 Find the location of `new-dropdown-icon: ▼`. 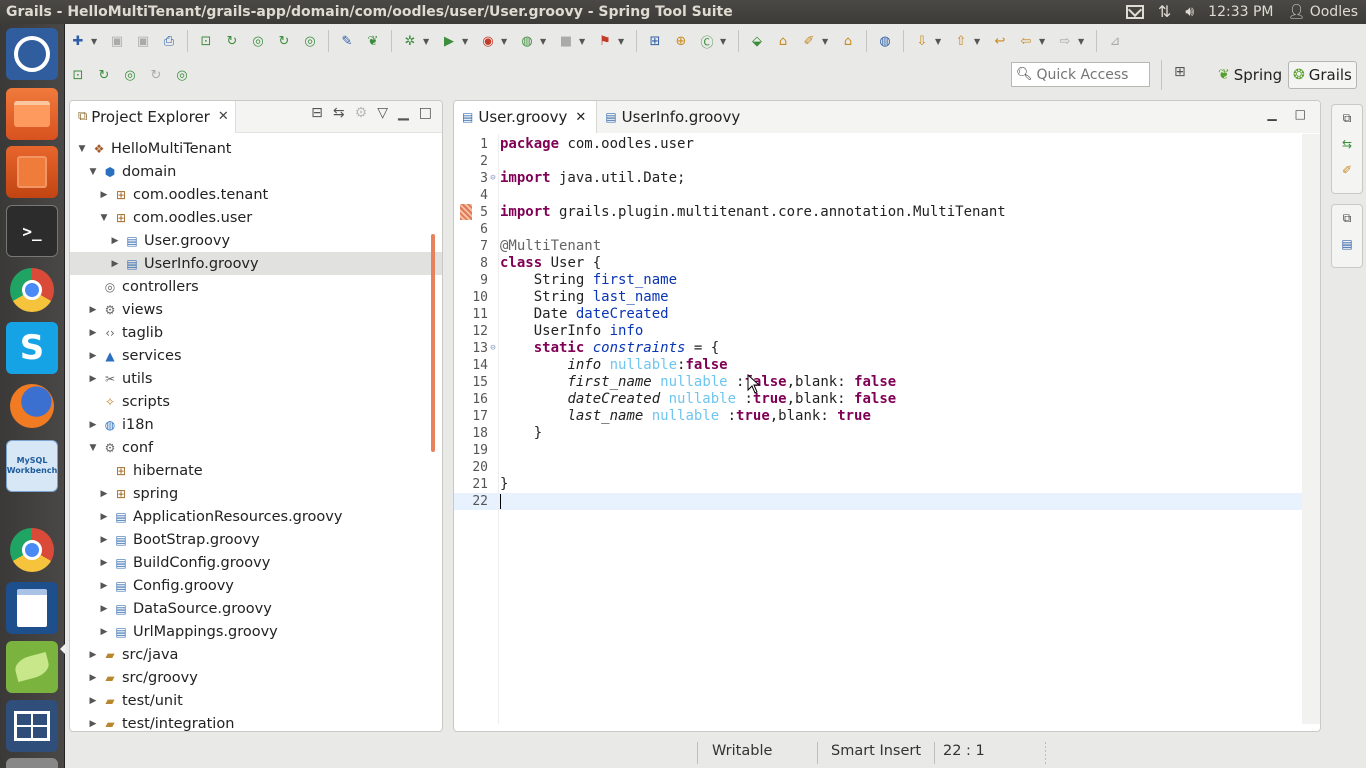

new-dropdown-icon: ▼ is located at coordinates (96, 41).